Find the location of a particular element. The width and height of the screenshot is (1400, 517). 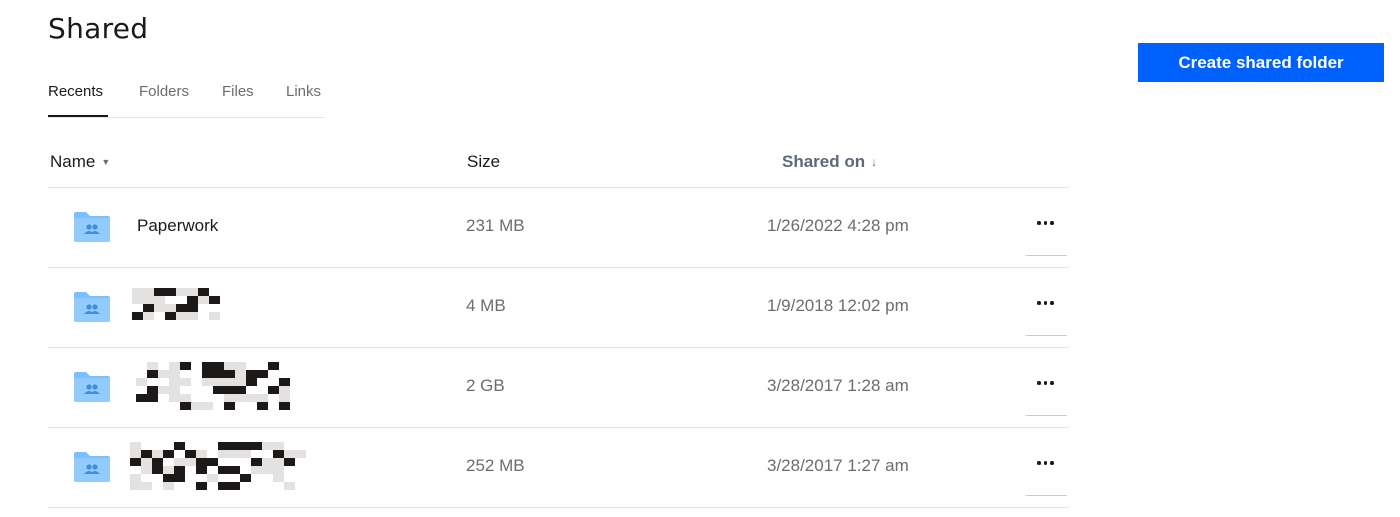

column-header-name: Name ▼ is located at coordinates (80, 162).